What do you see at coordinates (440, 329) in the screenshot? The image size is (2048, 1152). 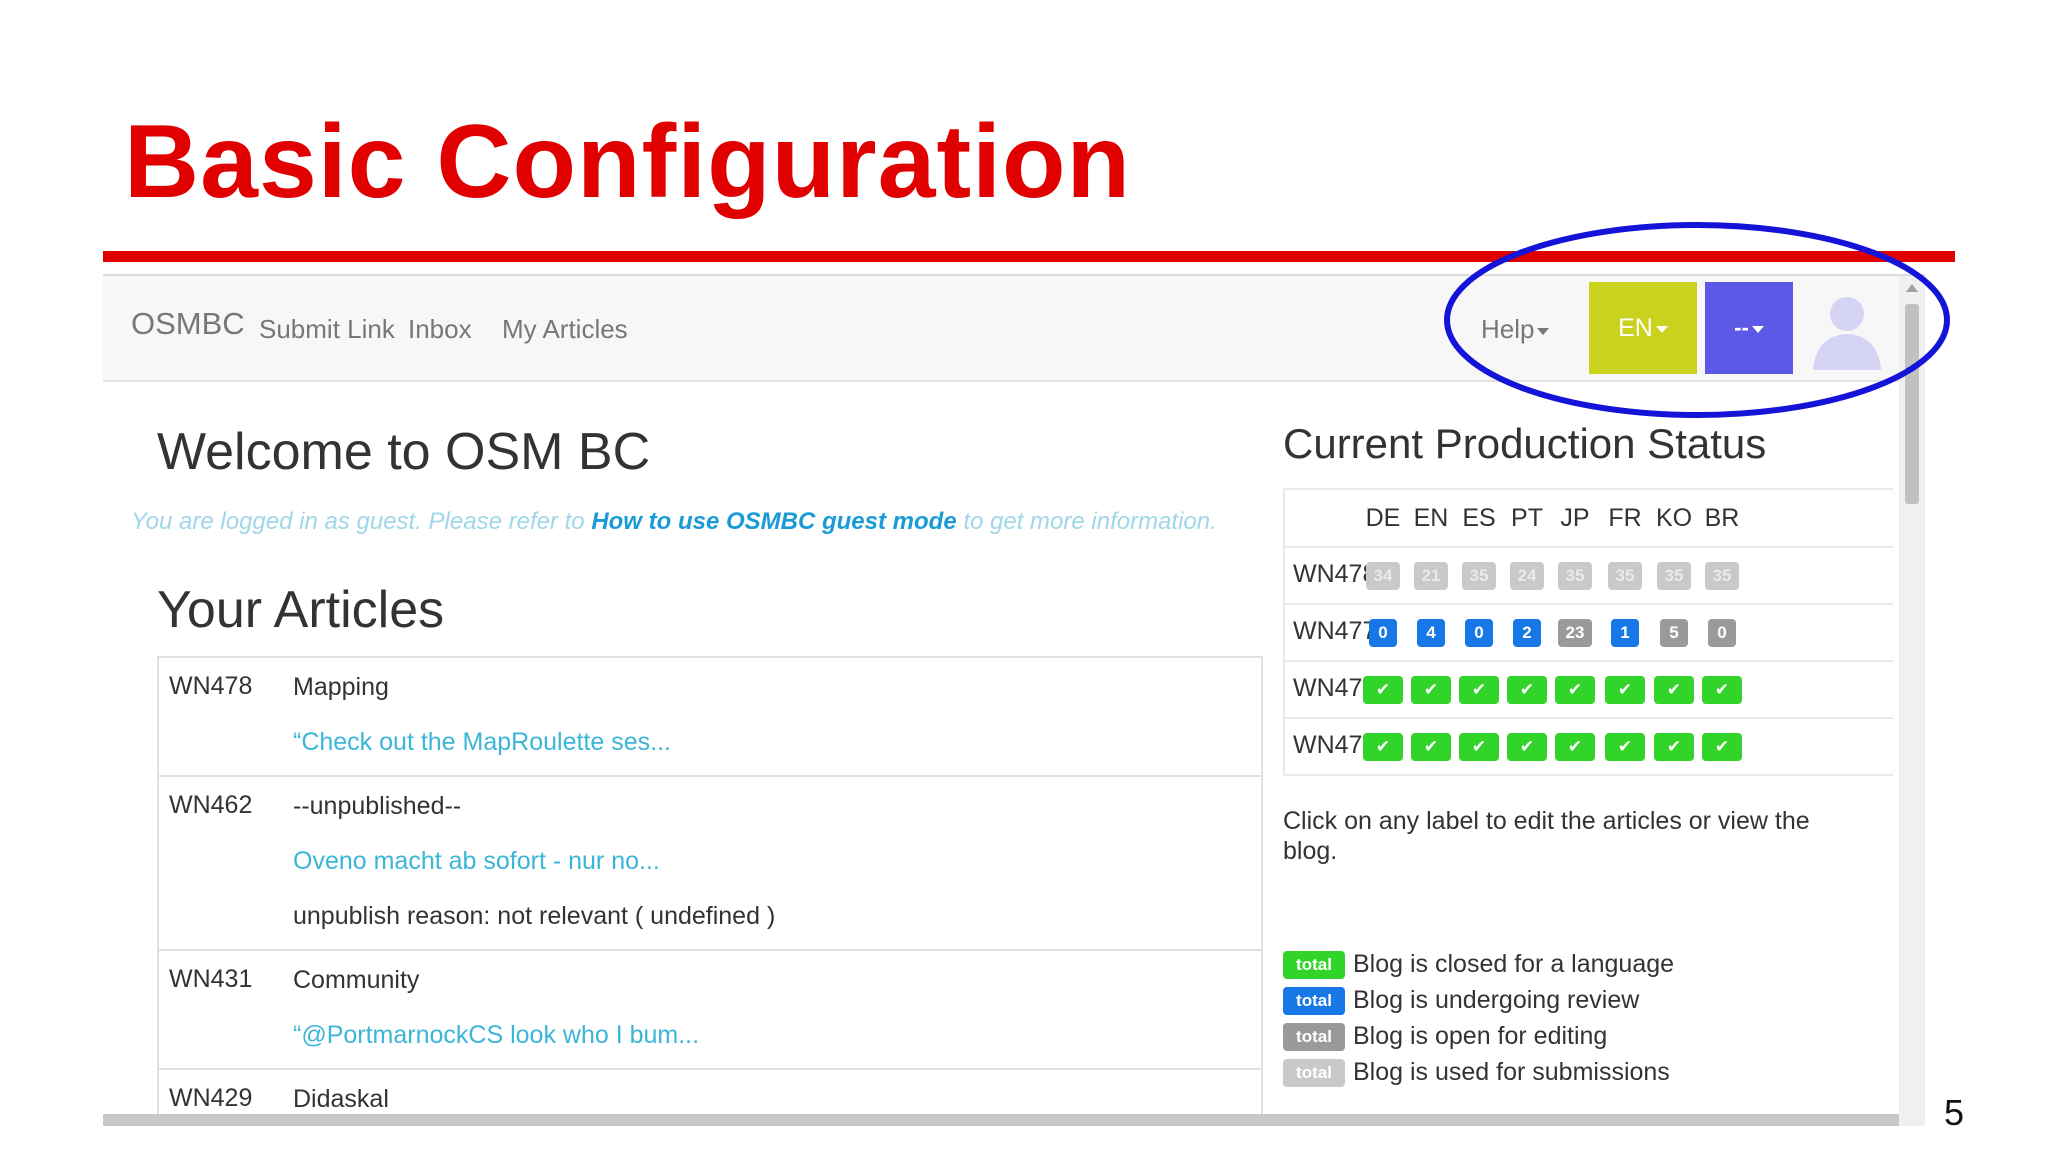 I see `nav-inbox: Inbox` at bounding box center [440, 329].